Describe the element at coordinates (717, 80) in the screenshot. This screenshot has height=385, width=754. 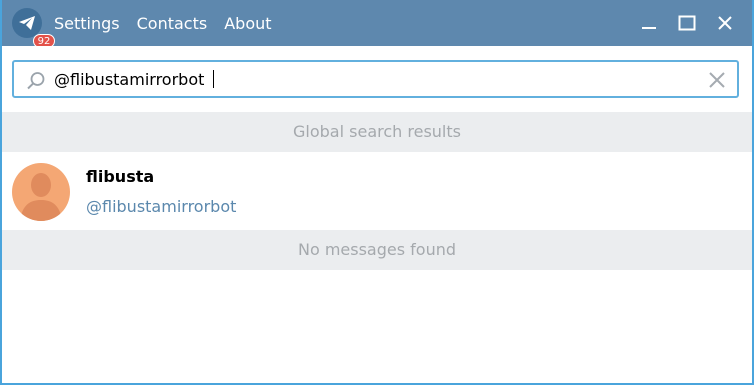
I see `clear-search-icon` at that location.